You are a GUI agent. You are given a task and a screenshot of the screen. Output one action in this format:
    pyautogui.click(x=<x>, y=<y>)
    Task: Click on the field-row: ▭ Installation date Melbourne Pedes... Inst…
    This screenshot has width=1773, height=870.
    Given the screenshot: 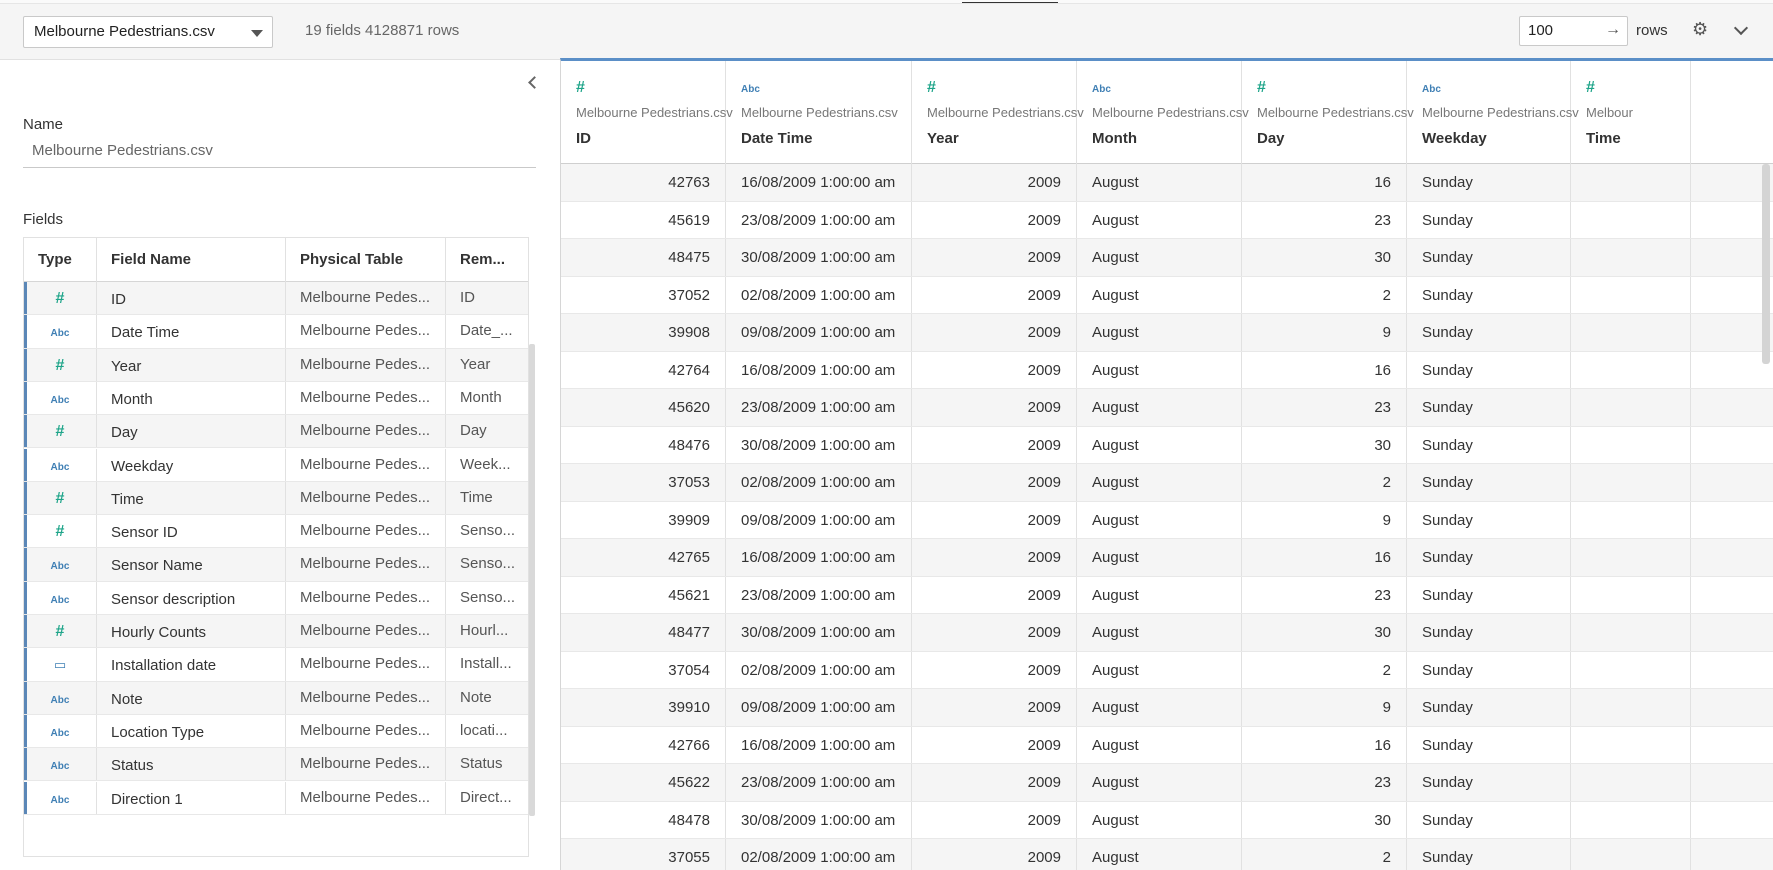 What is the action you would take?
    pyautogui.click(x=276, y=665)
    